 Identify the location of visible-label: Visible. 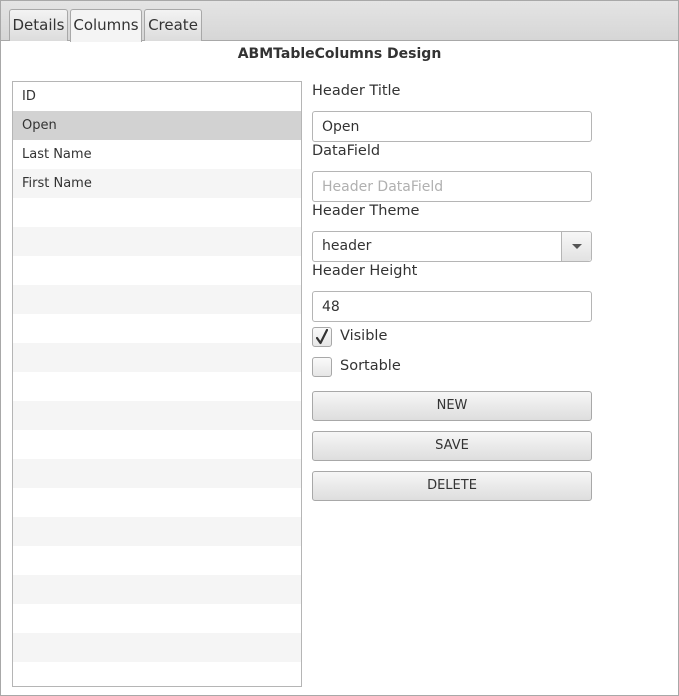
(364, 336).